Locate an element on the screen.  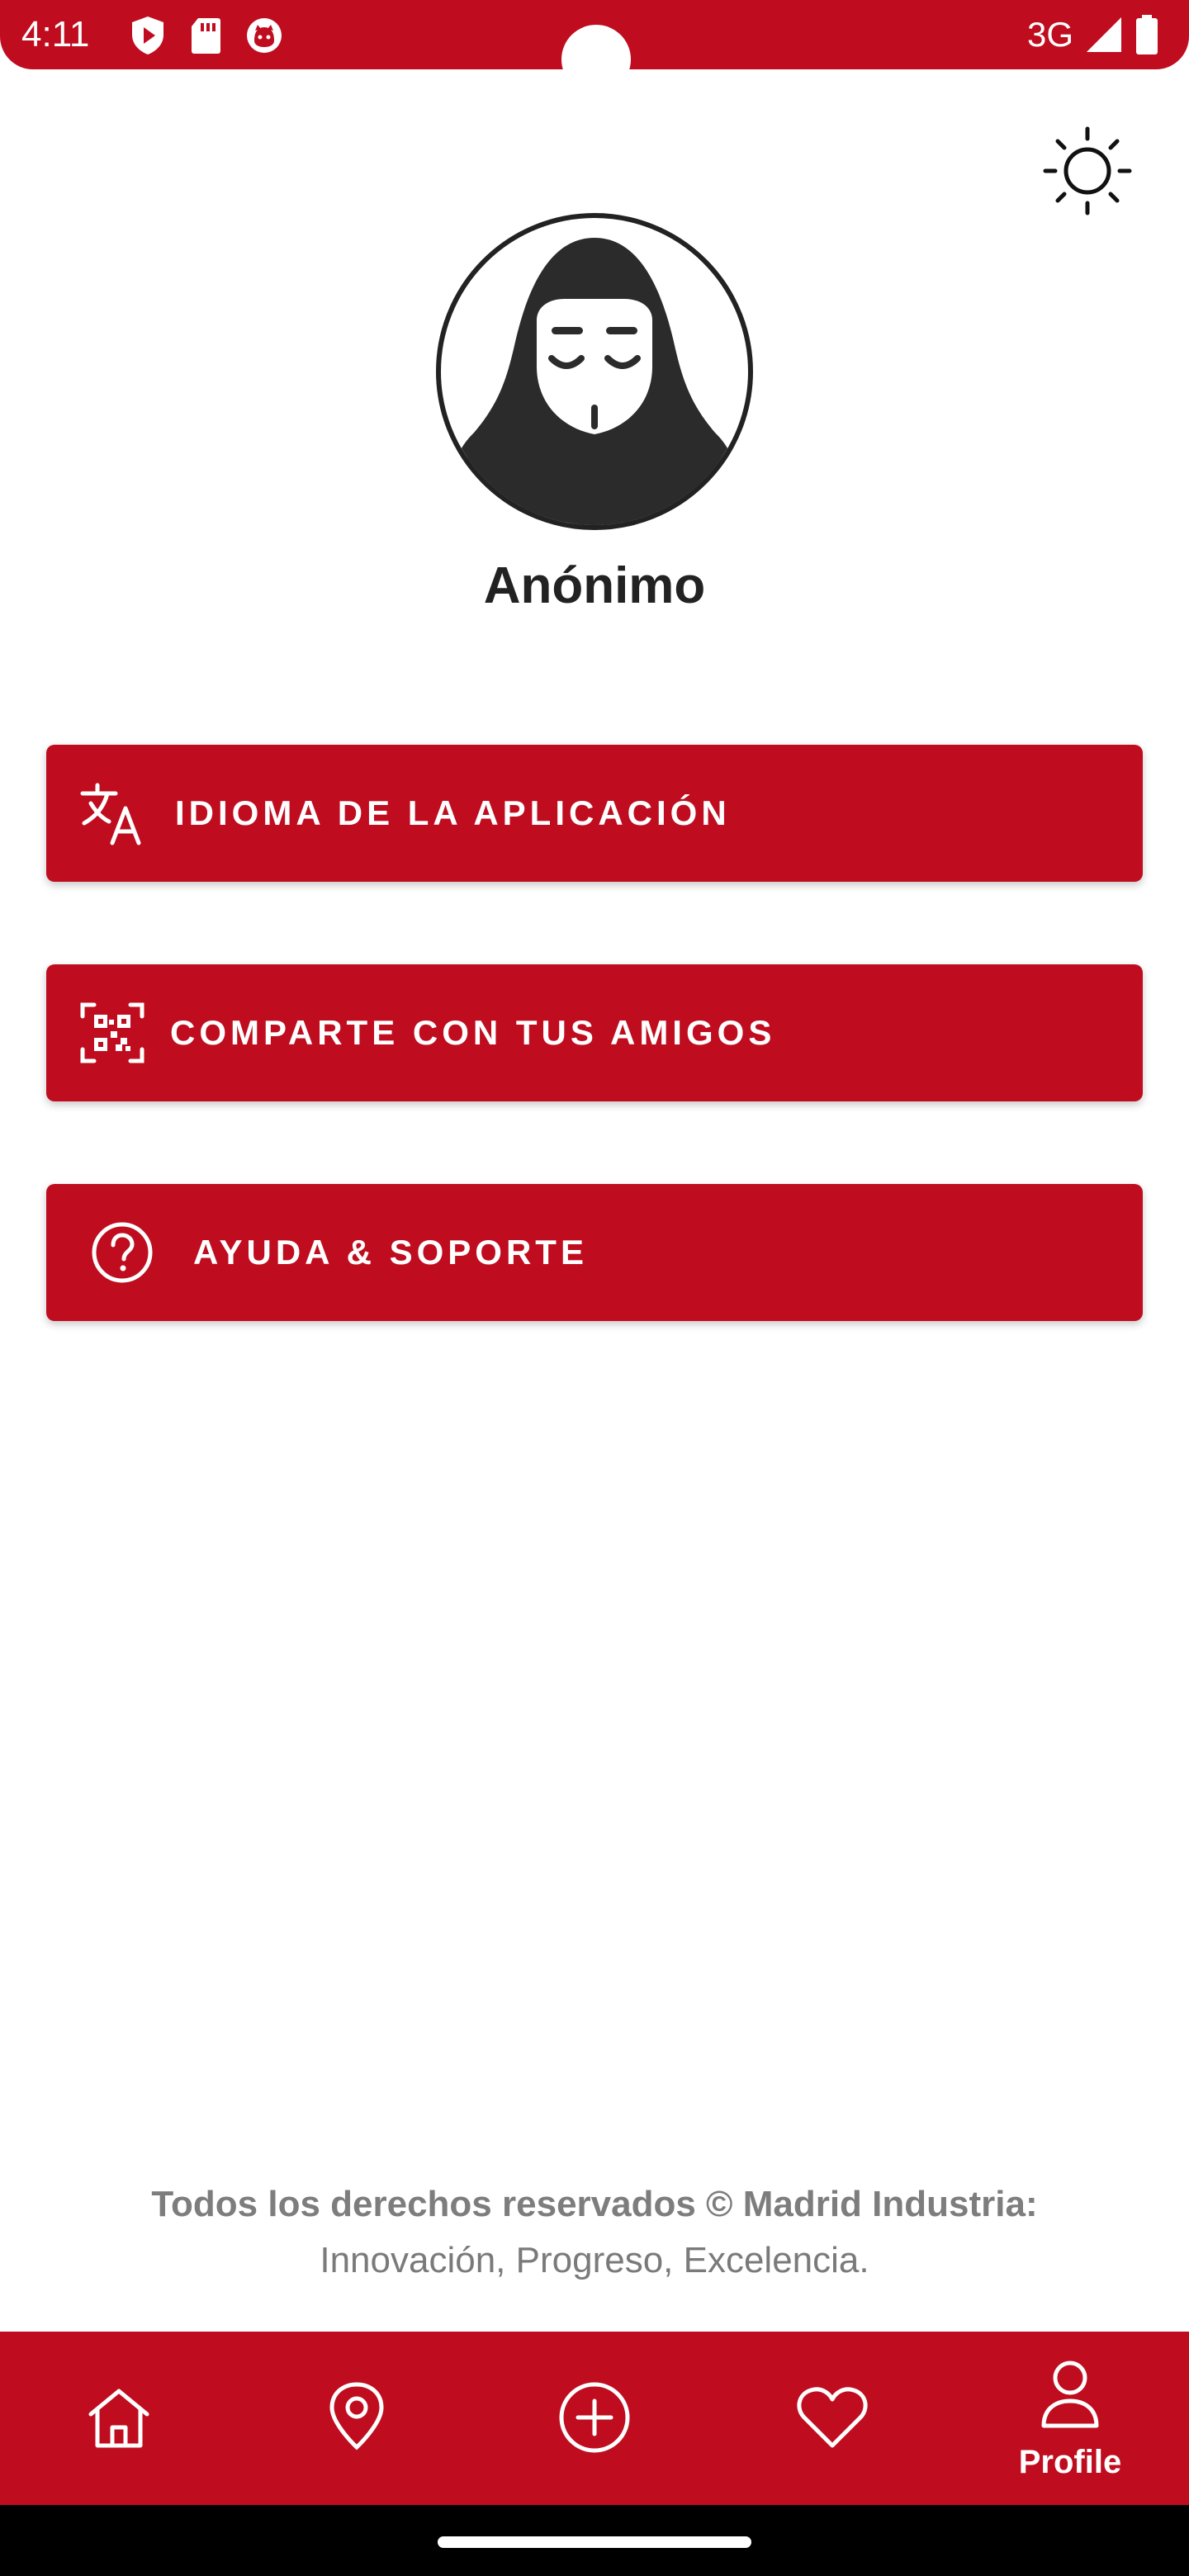
status-time: 4:11 is located at coordinates (55, 34).